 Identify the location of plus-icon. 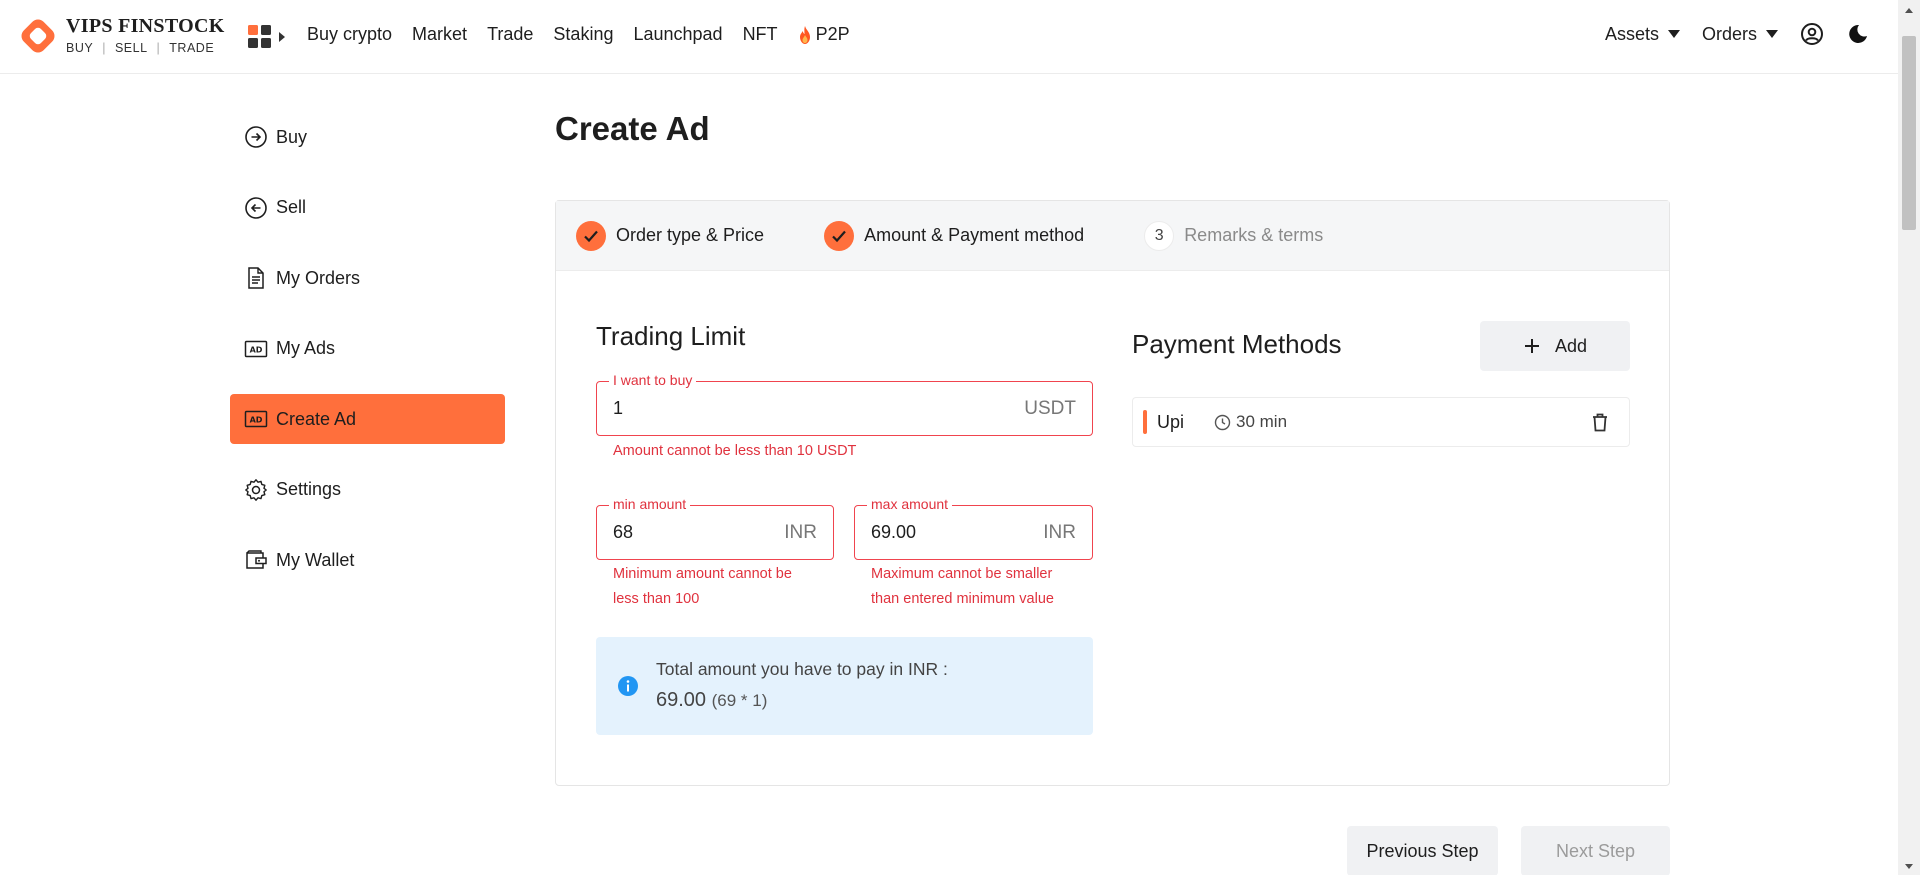
(1531, 346).